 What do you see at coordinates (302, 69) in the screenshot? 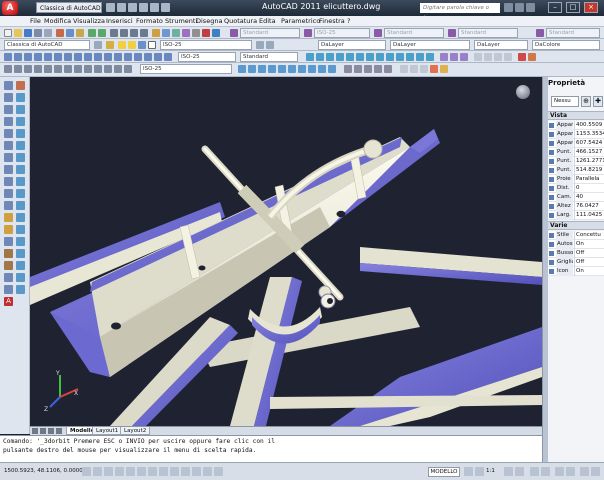
I see `view-sw-iso-icon` at bounding box center [302, 69].